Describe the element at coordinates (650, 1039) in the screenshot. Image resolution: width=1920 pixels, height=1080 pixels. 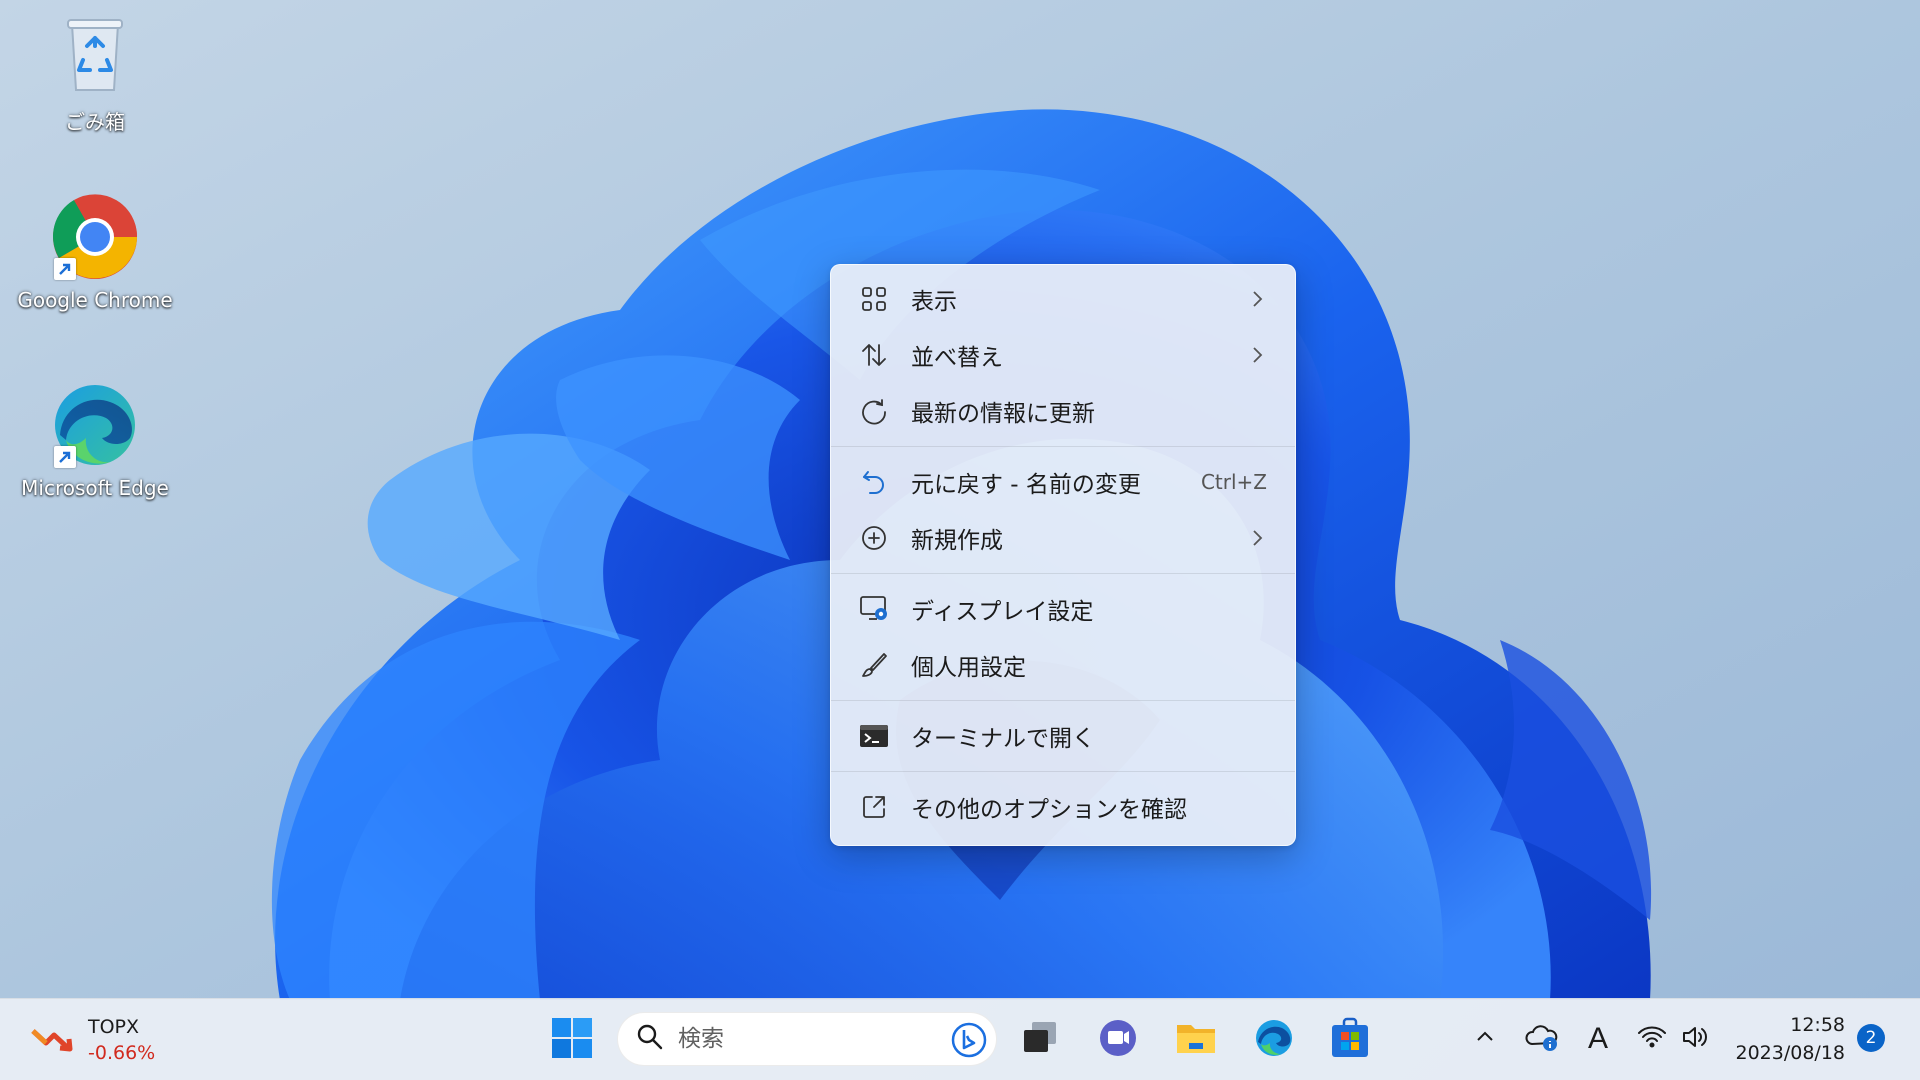
I see `search-icon` at that location.